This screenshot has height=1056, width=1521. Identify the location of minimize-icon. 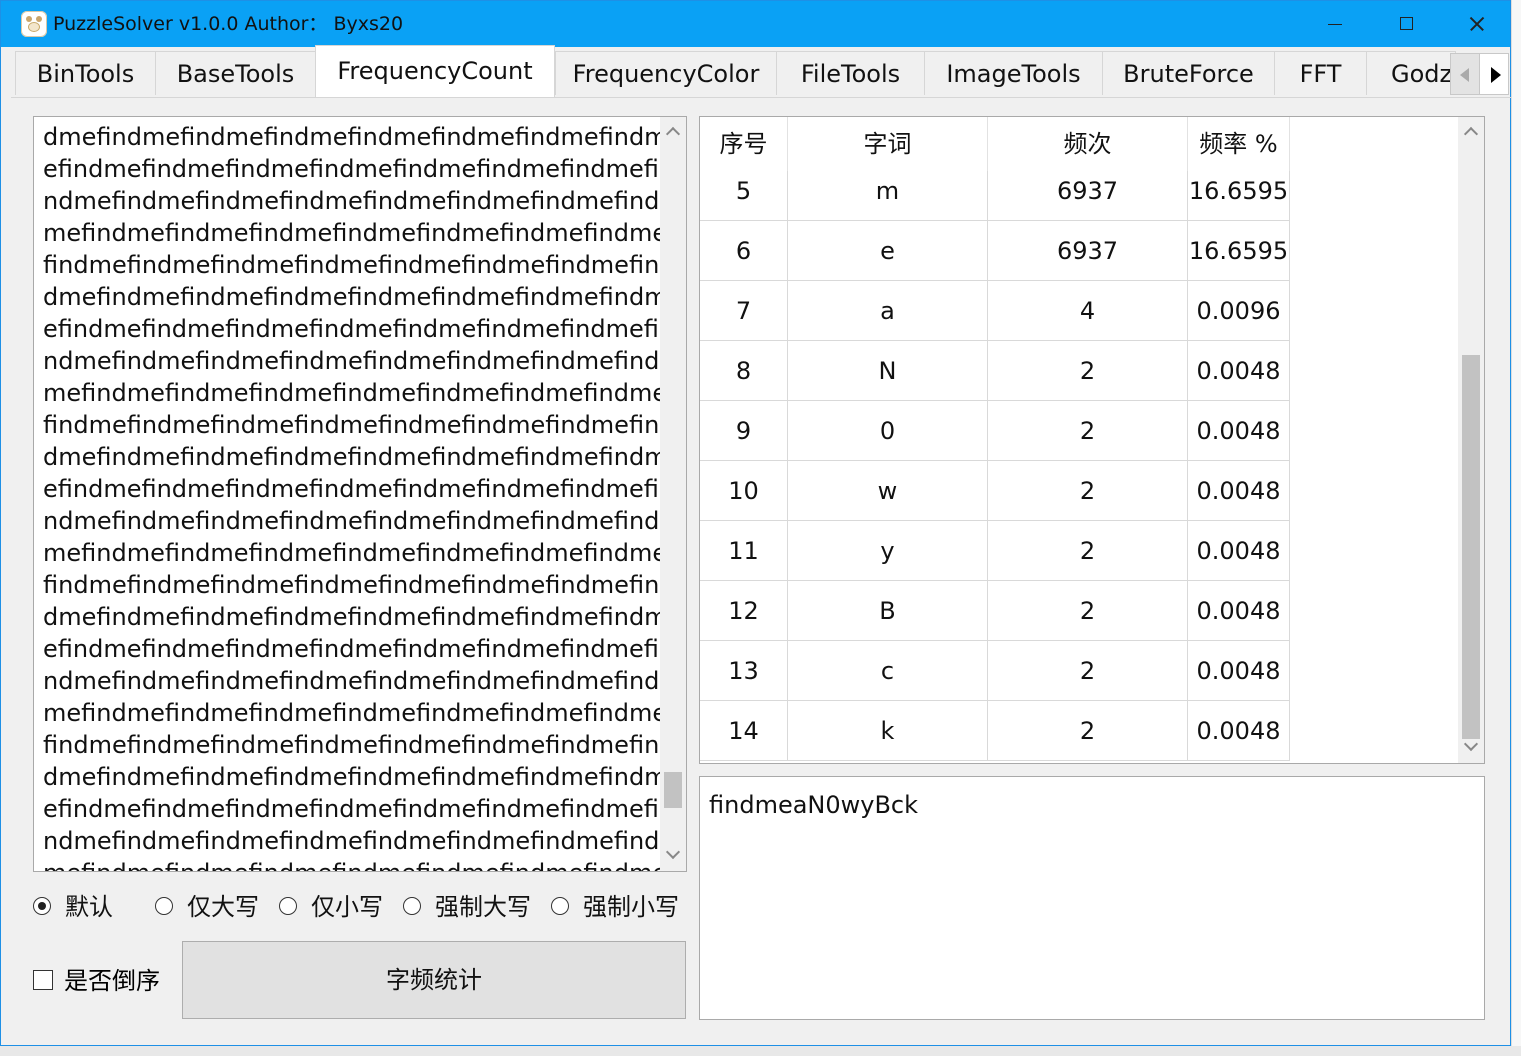
(1333, 24).